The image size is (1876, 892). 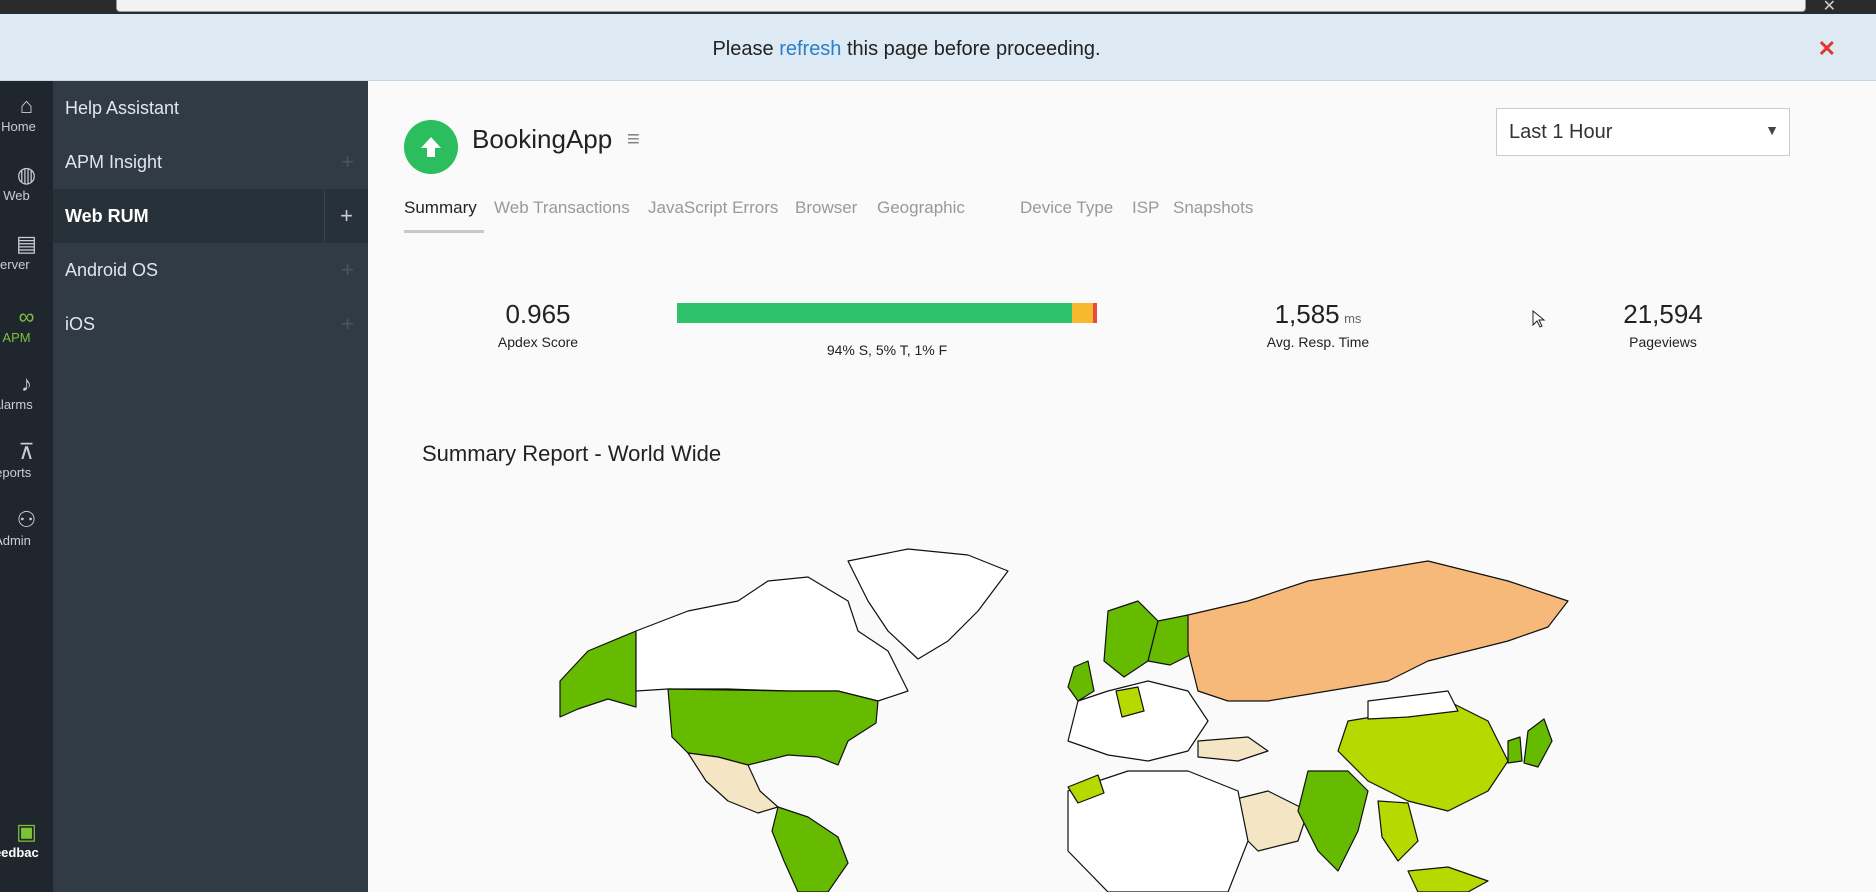 I want to click on presentation-icon: ⊼, so click(x=26, y=451).